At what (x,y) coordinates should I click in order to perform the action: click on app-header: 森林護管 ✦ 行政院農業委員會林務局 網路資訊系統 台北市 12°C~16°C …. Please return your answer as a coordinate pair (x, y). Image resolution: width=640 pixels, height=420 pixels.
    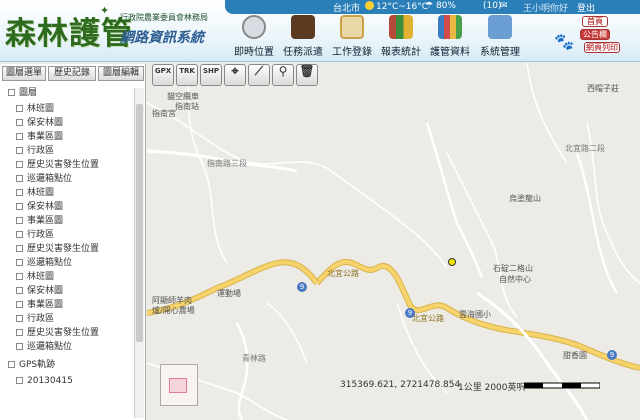
    Looking at the image, I should click on (320, 31).